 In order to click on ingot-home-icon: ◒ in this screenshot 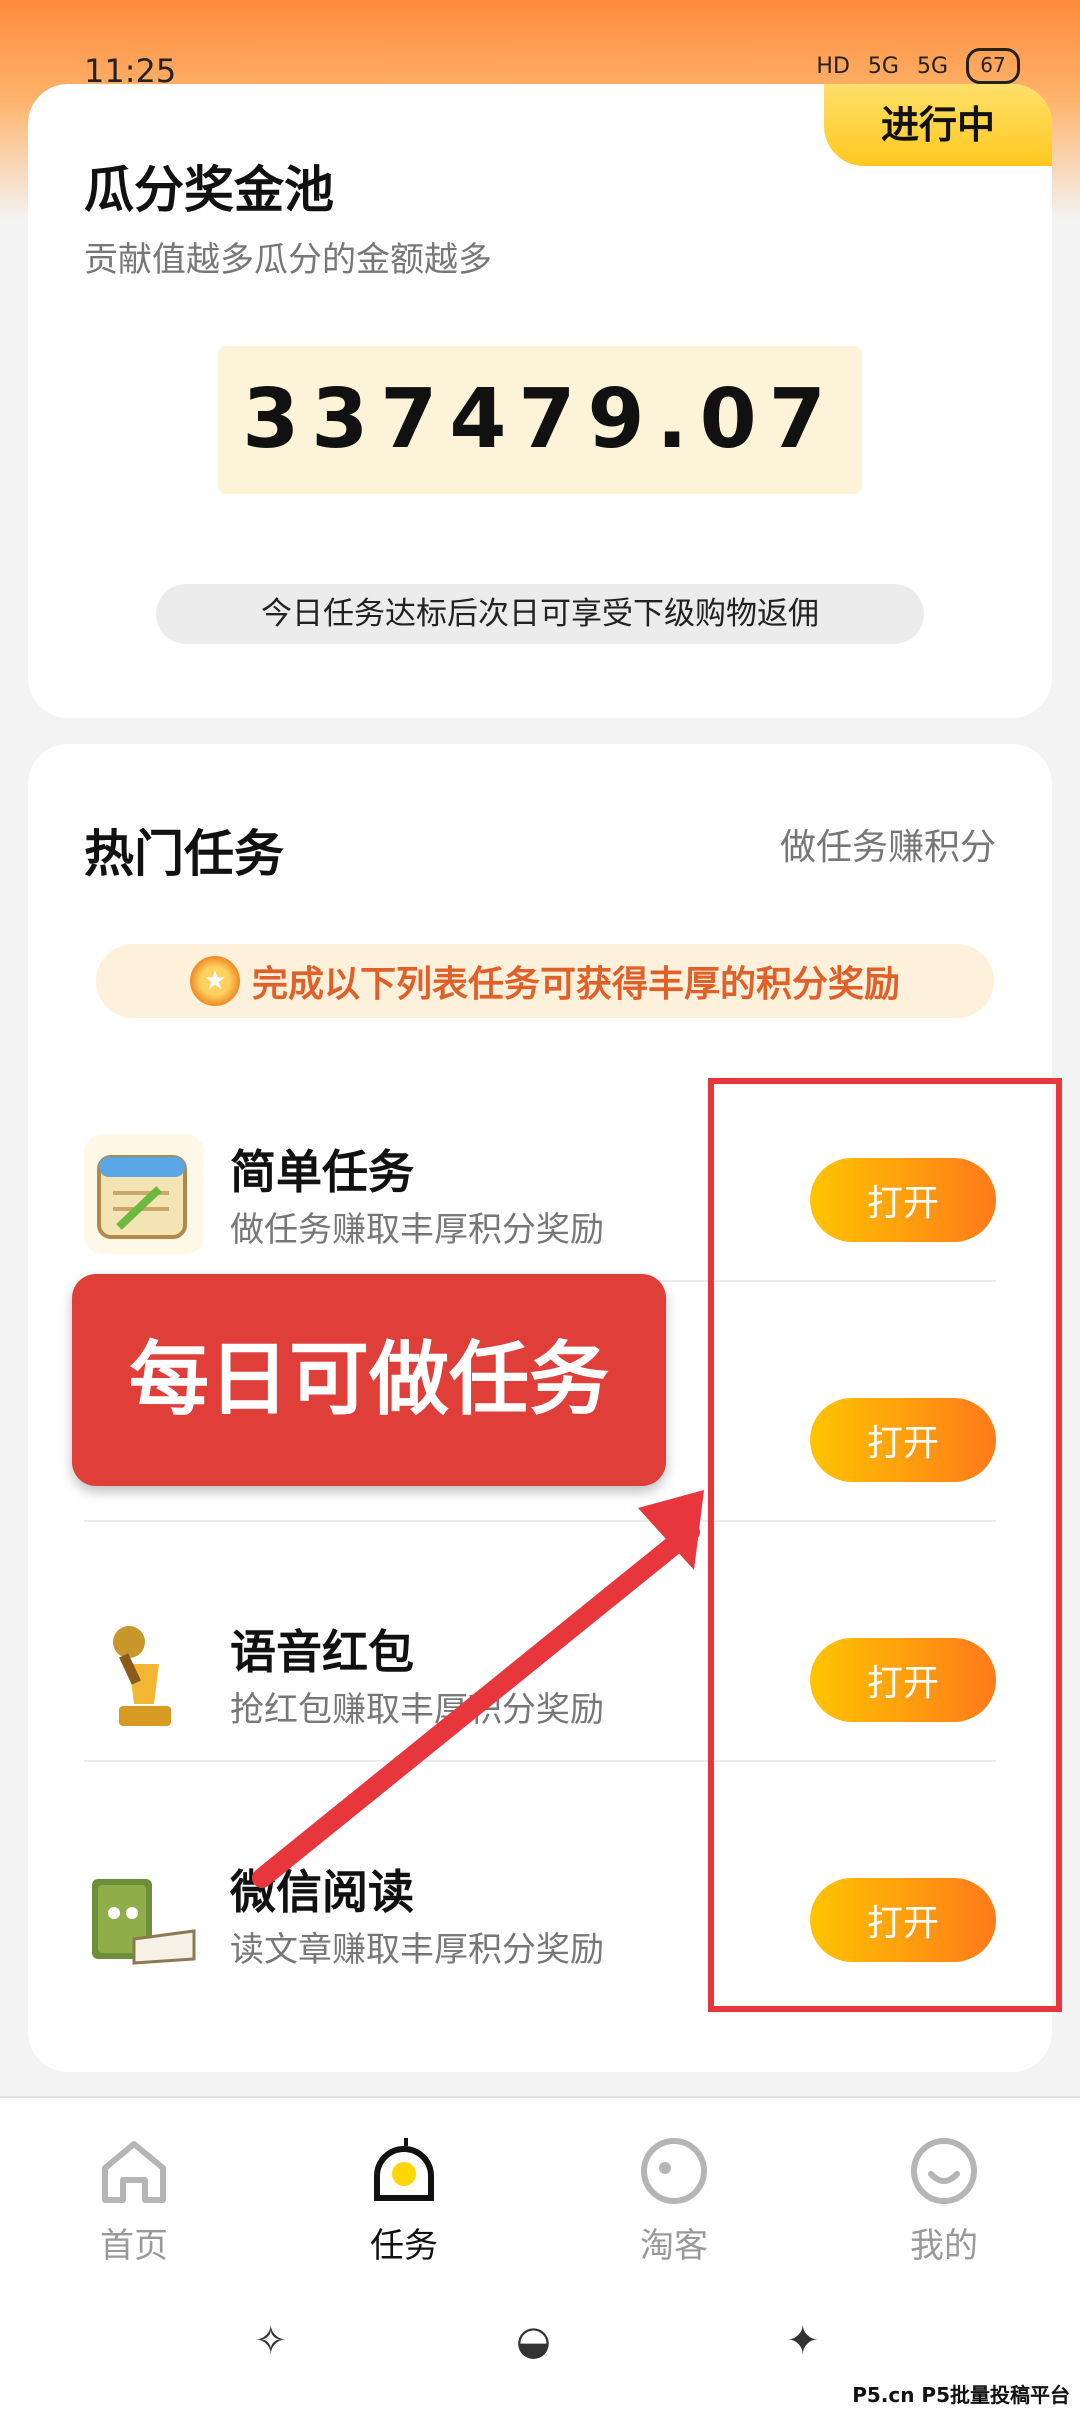, I will do `click(533, 2341)`.